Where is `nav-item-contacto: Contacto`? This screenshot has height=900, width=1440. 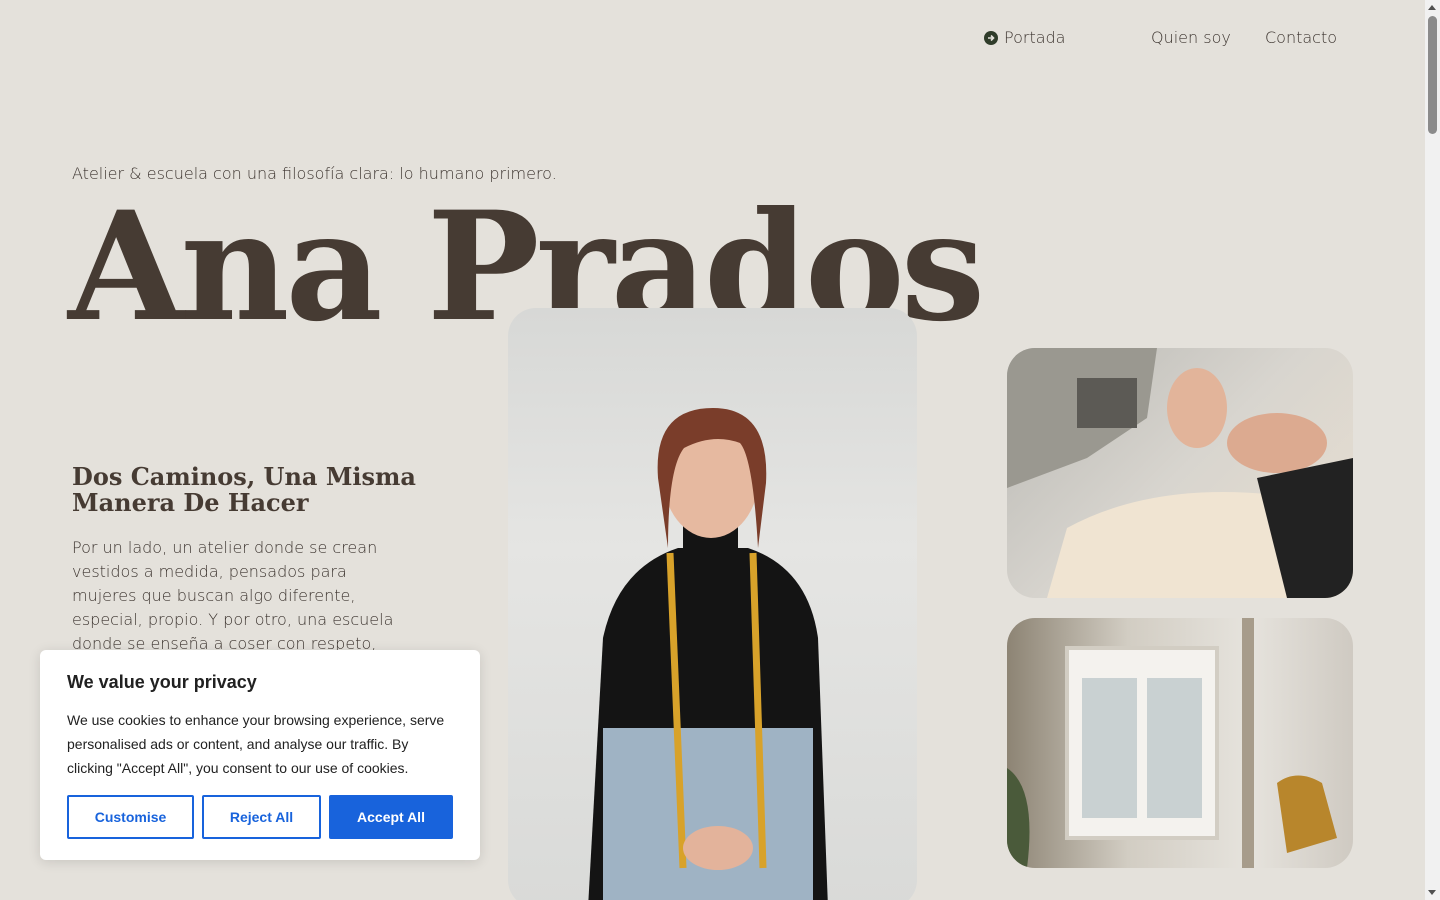 nav-item-contacto: Contacto is located at coordinates (1301, 37).